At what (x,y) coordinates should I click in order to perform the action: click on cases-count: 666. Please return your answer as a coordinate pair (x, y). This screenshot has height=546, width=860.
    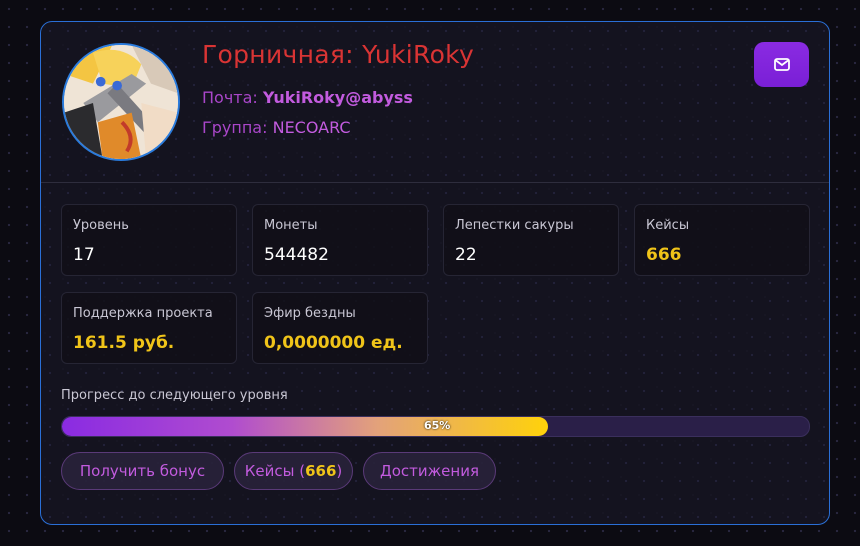
    Looking at the image, I should click on (321, 471).